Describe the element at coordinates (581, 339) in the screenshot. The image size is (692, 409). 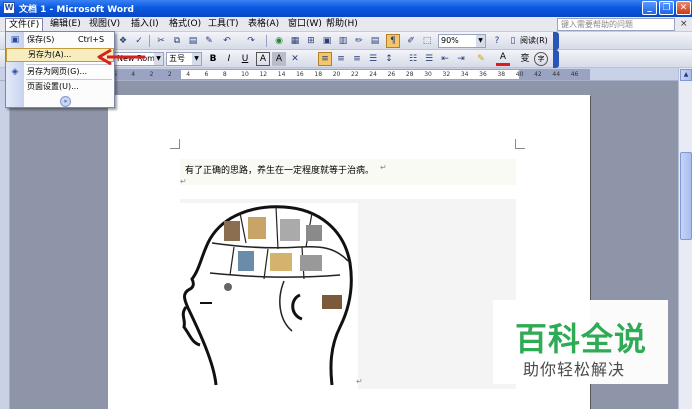
I see `watermark-brand: 百科全说` at that location.